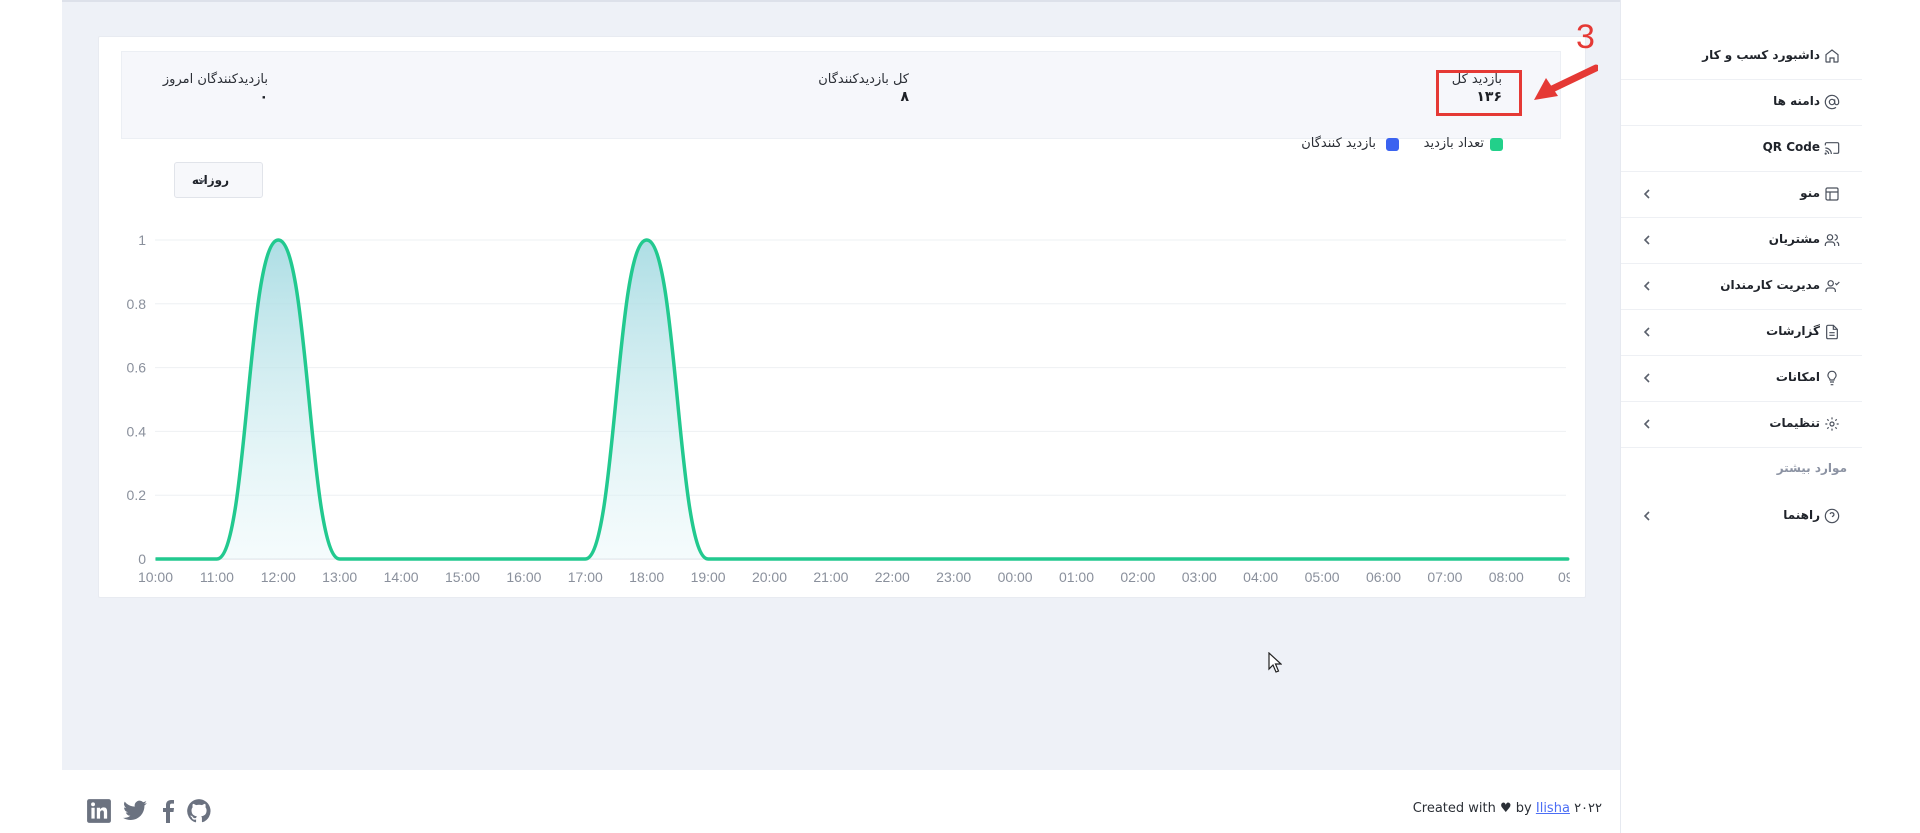 The height and width of the screenshot is (833, 1920). Describe the element at coordinates (1796, 101) in the screenshot. I see `sidebar-item-label: دامنه ها` at that location.